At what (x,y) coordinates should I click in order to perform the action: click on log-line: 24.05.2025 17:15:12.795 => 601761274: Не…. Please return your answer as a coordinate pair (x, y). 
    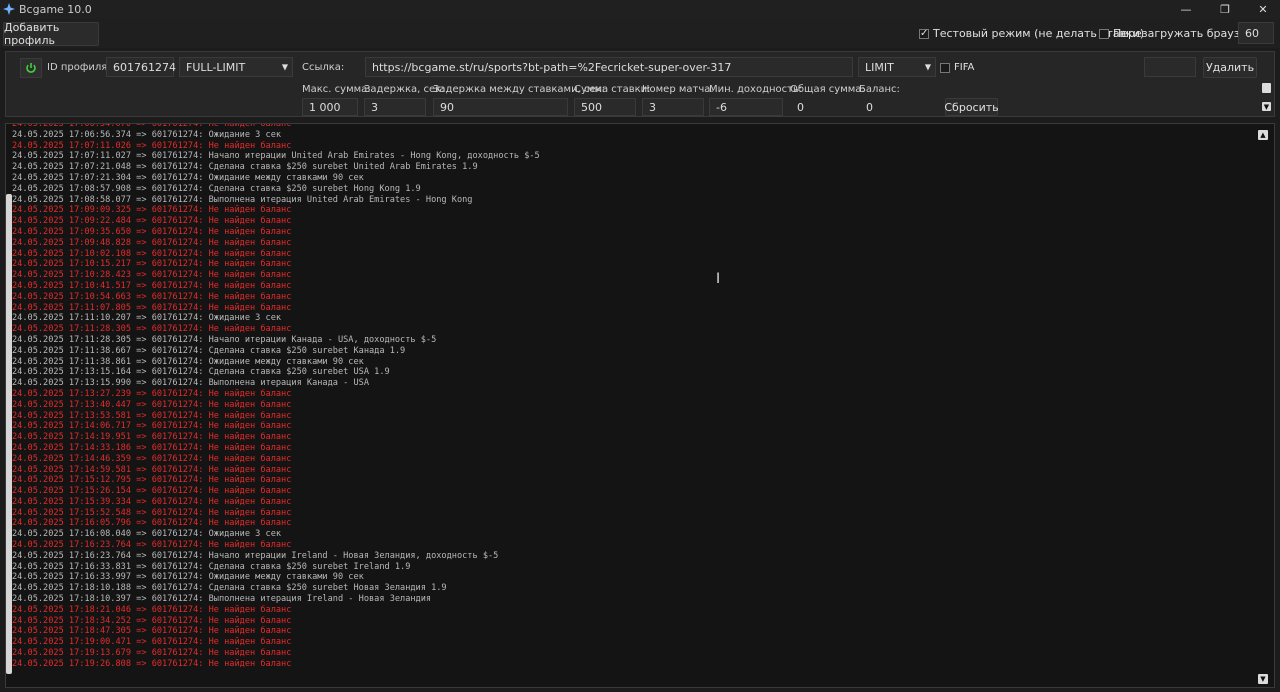
    Looking at the image, I should click on (152, 480).